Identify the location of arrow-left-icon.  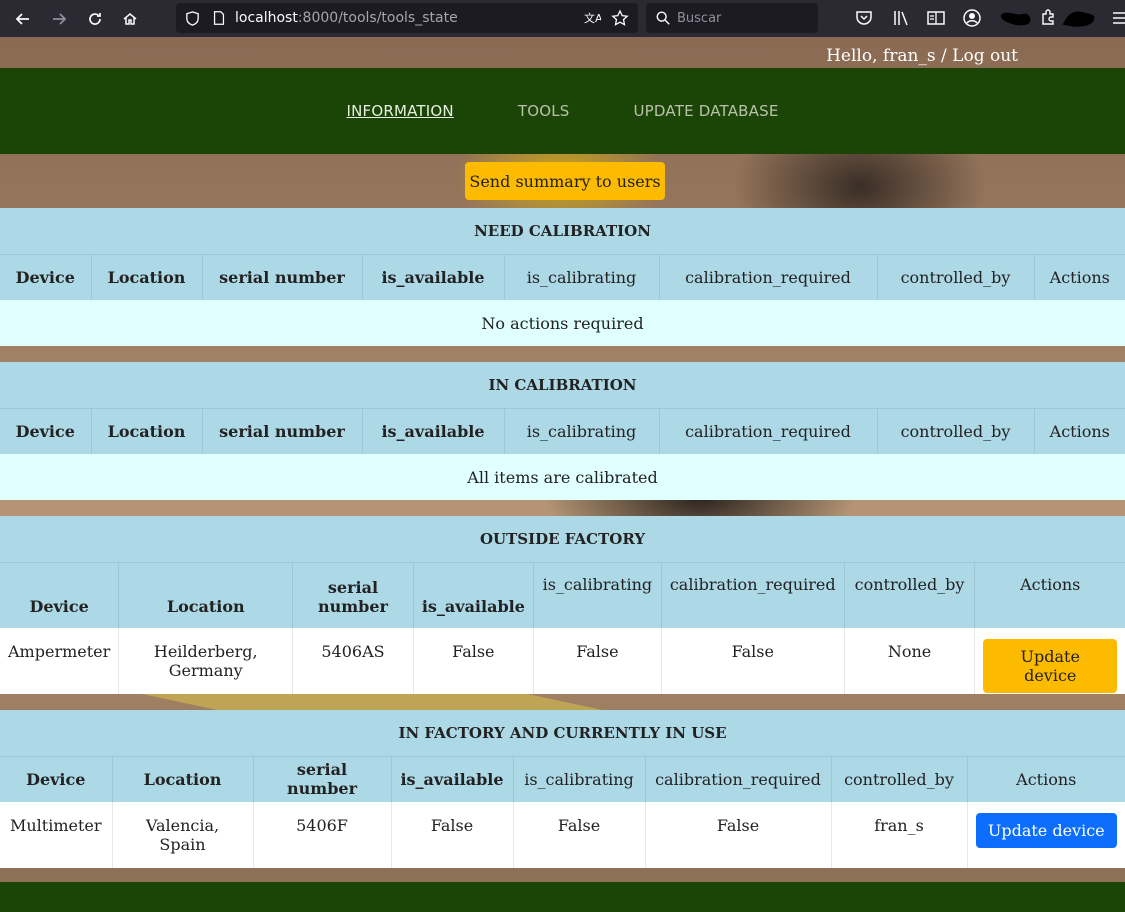
(22, 18).